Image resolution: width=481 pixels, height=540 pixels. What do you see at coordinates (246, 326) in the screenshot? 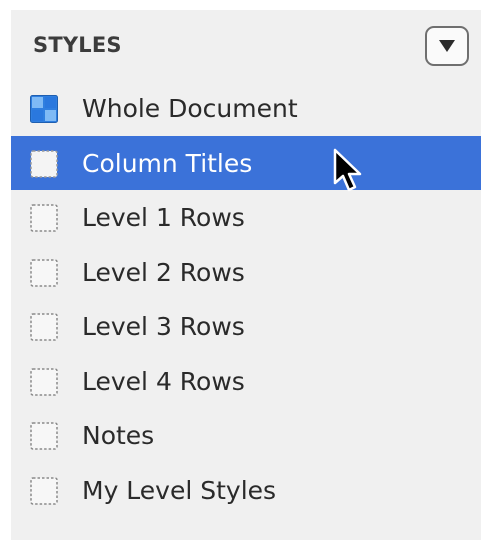
I see `style-row-level-3-rows: Level 3 Rows` at bounding box center [246, 326].